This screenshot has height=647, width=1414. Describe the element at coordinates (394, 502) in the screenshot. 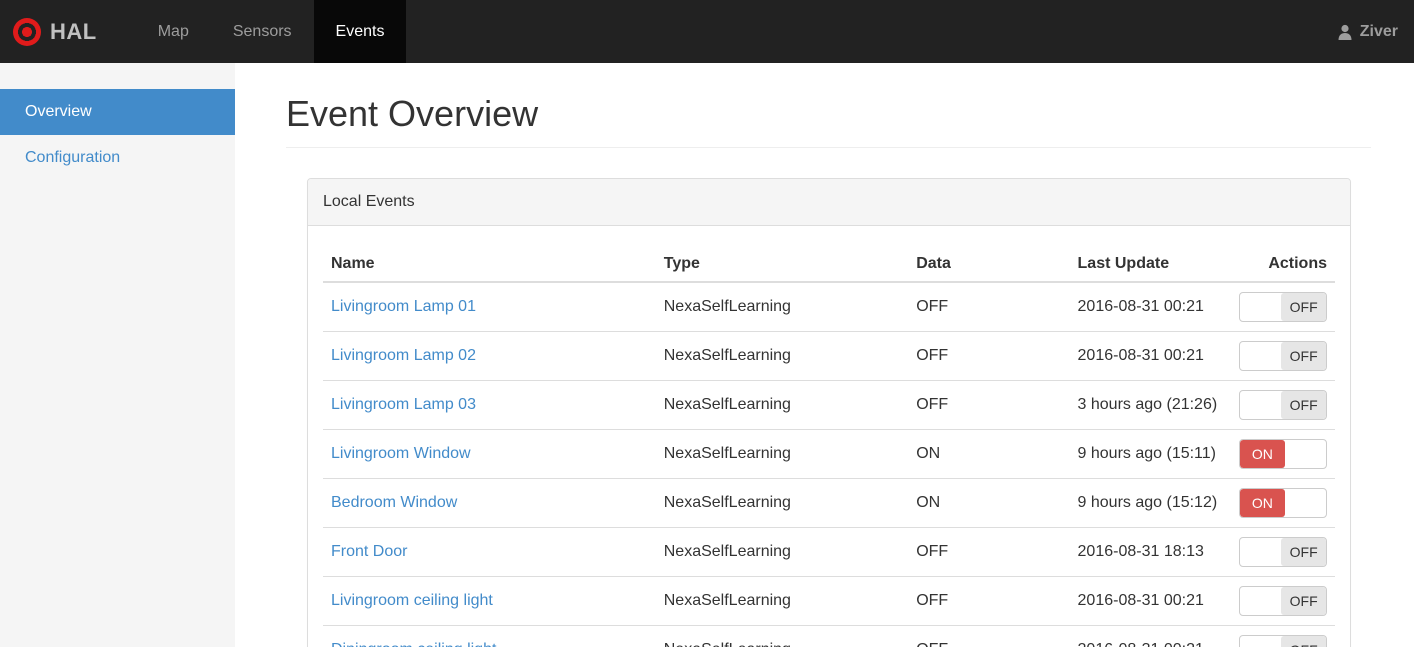

I see `event-name-link: Bedroom Window` at that location.